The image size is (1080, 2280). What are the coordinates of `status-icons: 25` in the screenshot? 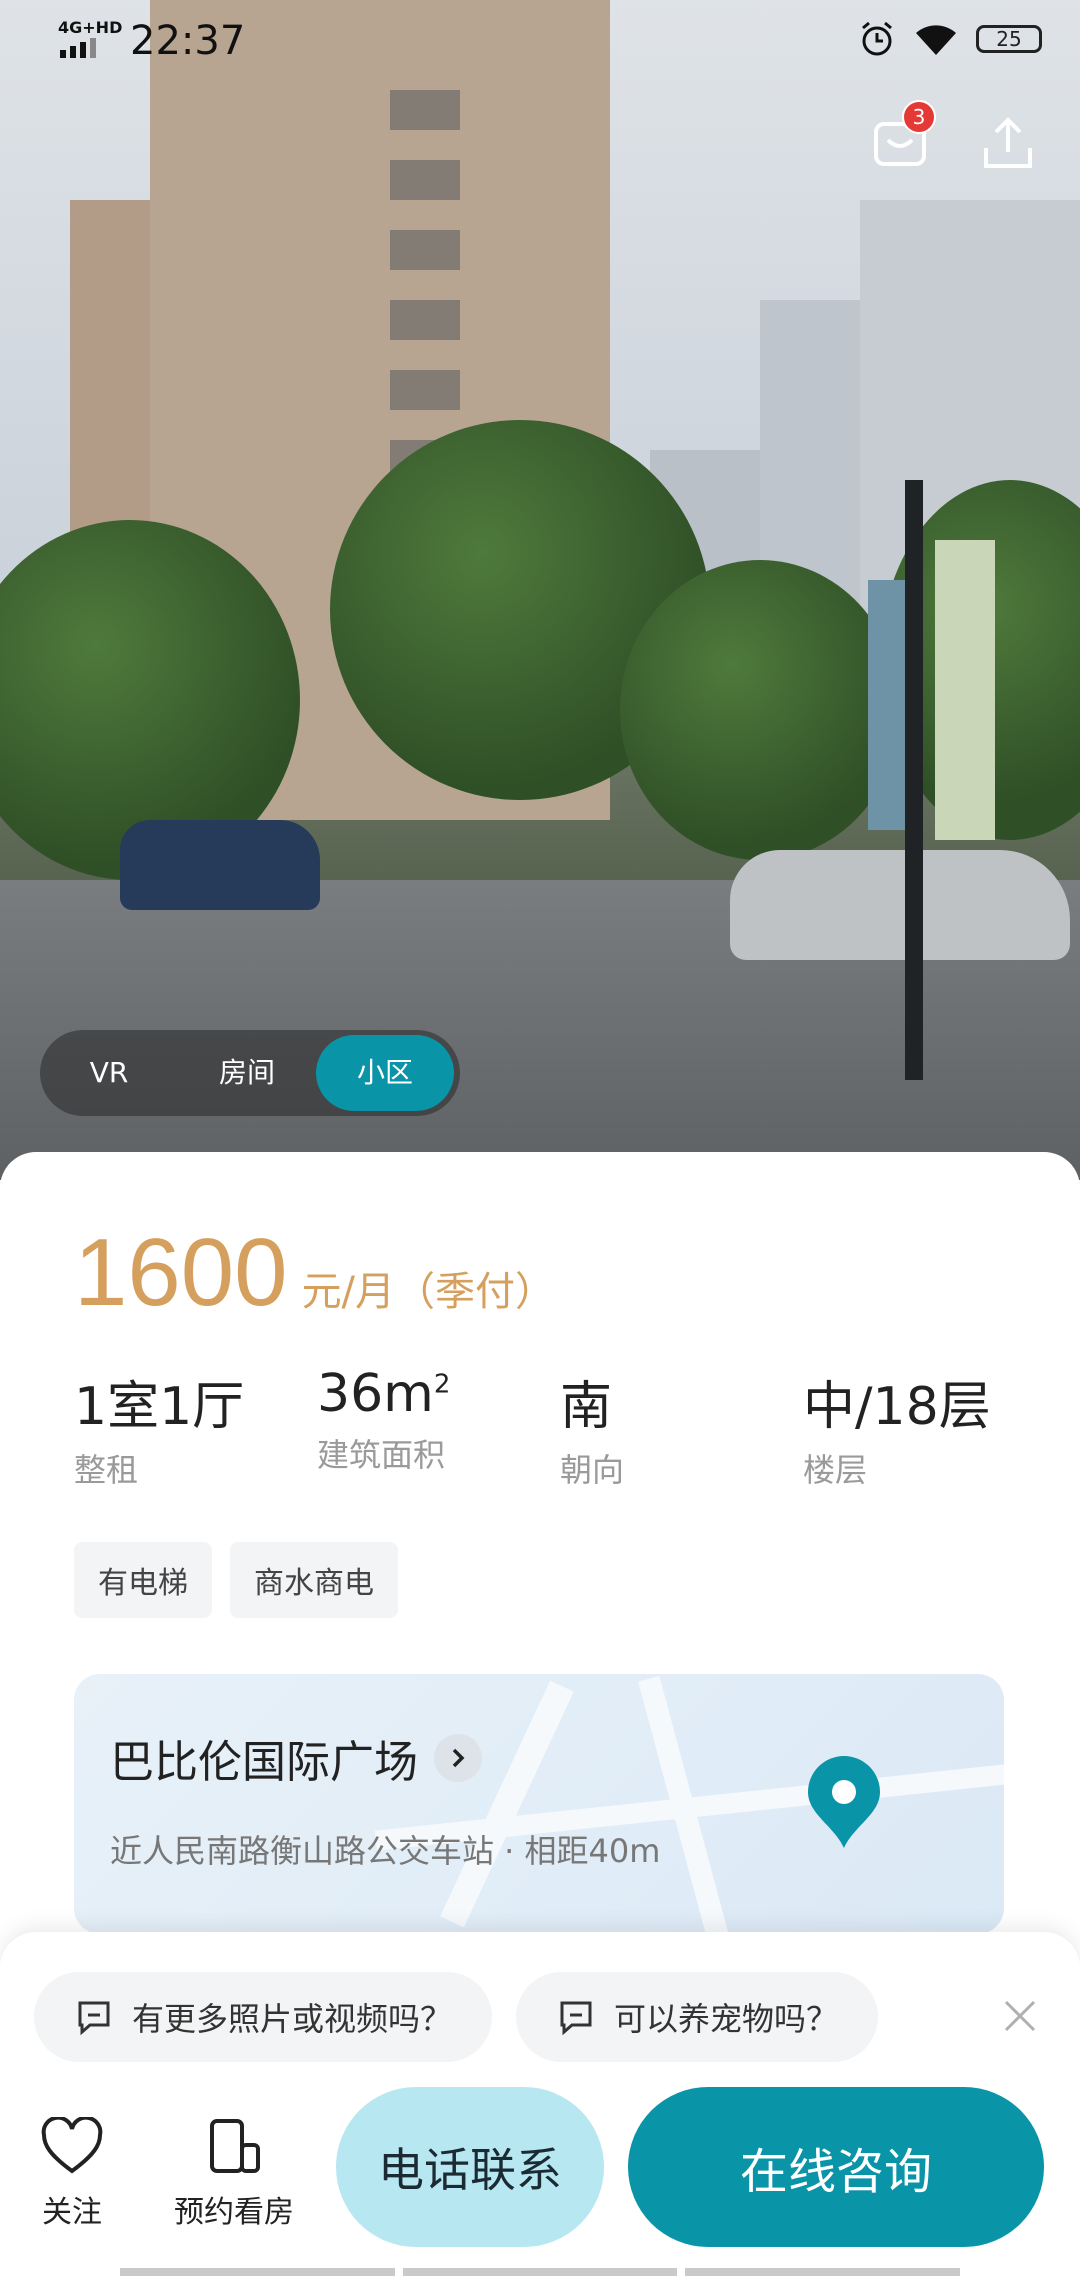 It's located at (950, 39).